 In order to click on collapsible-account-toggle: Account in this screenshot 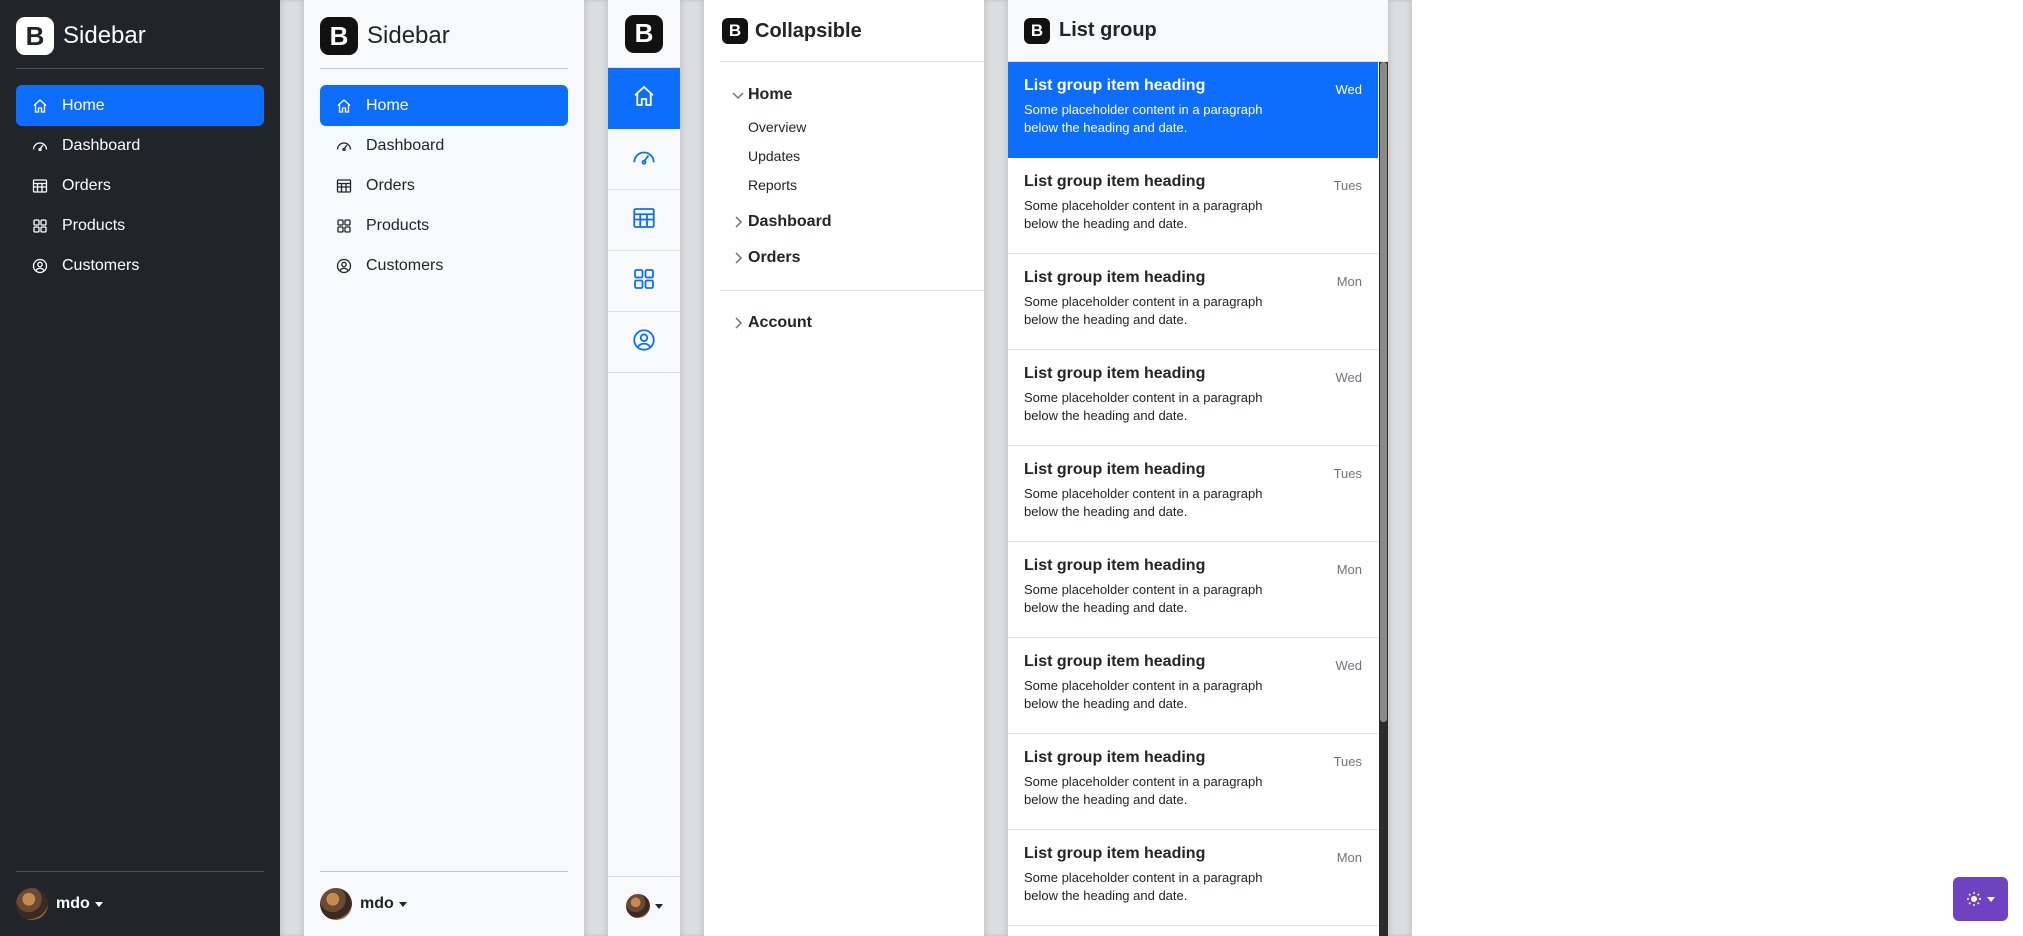, I will do `click(773, 323)`.